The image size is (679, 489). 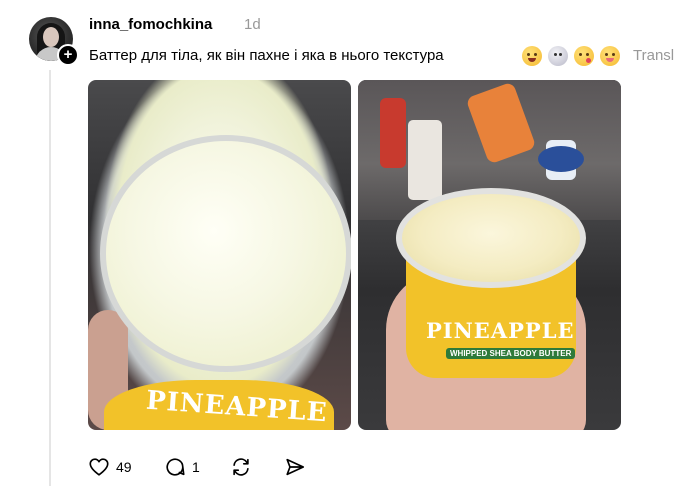 I want to click on like-count: 49, so click(x=124, y=467).